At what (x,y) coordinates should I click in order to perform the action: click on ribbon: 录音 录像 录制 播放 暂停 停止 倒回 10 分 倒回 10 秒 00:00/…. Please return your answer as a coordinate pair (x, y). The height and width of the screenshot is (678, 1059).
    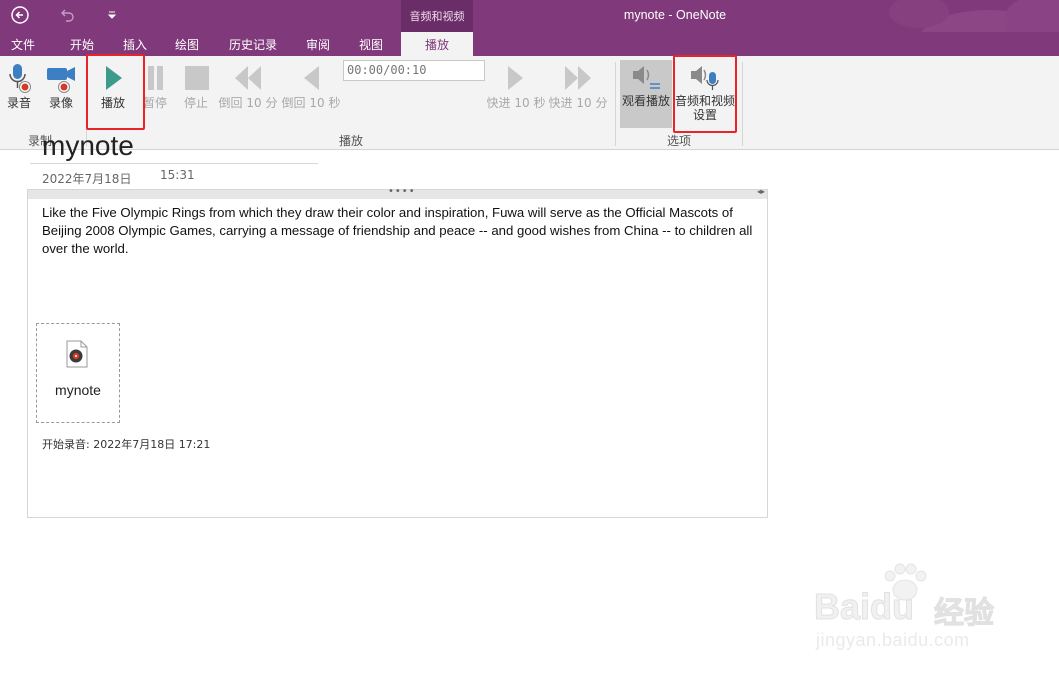
    Looking at the image, I should click on (529, 102).